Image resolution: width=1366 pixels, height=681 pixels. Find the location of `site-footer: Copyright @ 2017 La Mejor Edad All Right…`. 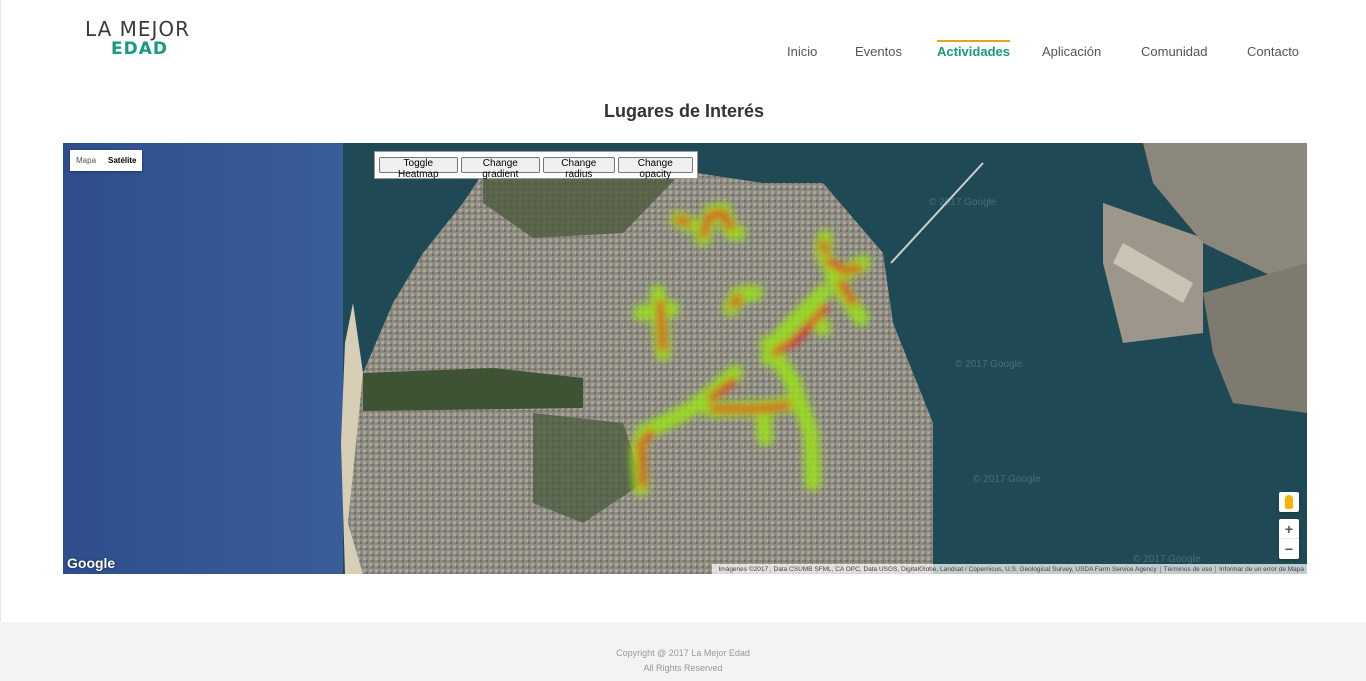

site-footer: Copyright @ 2017 La Mejor Edad All Right… is located at coordinates (683, 661).